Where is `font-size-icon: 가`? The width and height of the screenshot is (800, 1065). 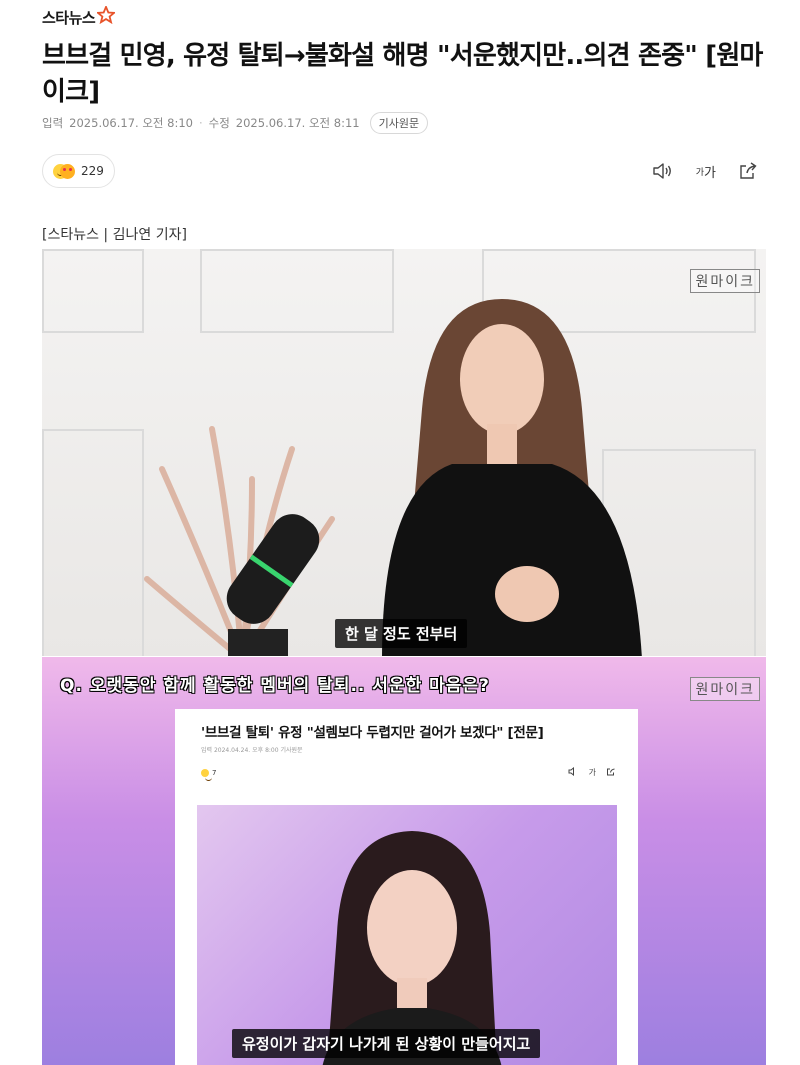
font-size-icon: 가 is located at coordinates (592, 772).